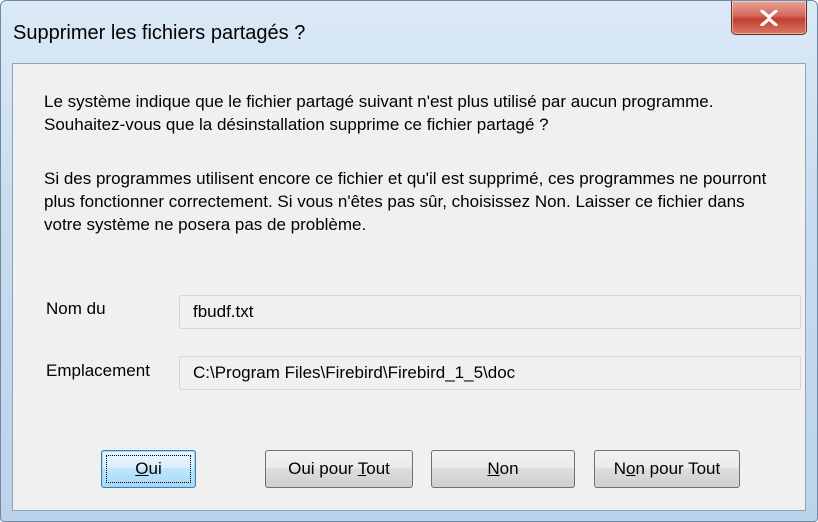 This screenshot has width=818, height=522. What do you see at coordinates (678, 468) in the screenshot?
I see `no-to-all-label-end: n pour Tout` at bounding box center [678, 468].